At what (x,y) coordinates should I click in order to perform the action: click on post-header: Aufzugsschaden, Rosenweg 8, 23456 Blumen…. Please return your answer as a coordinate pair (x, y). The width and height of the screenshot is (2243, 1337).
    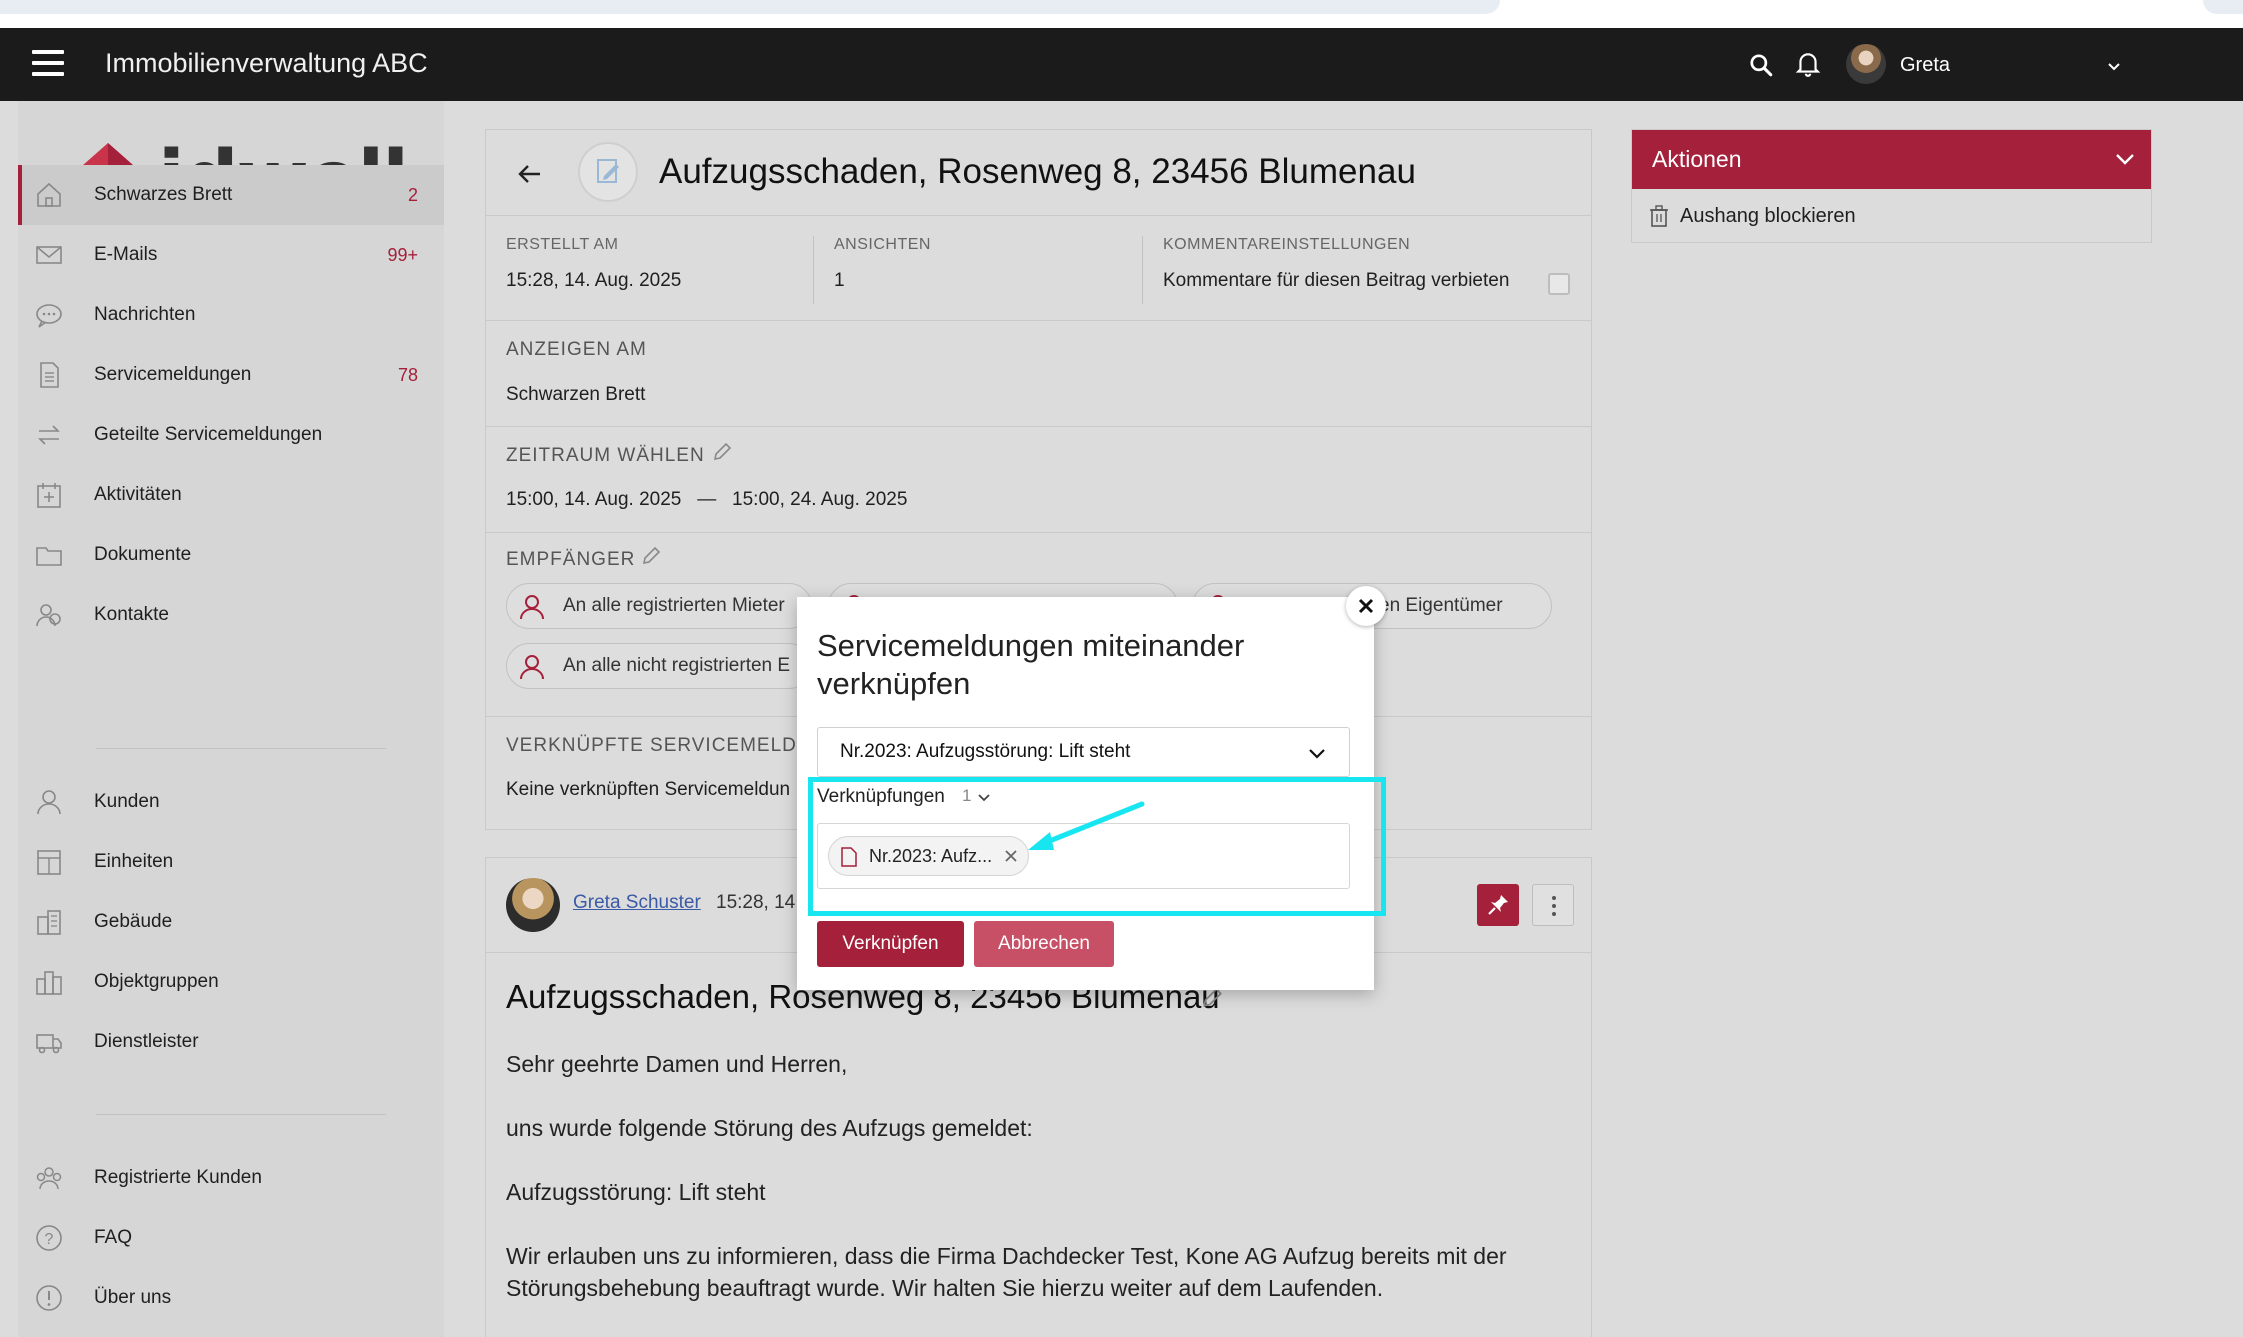
    Looking at the image, I should click on (1038, 173).